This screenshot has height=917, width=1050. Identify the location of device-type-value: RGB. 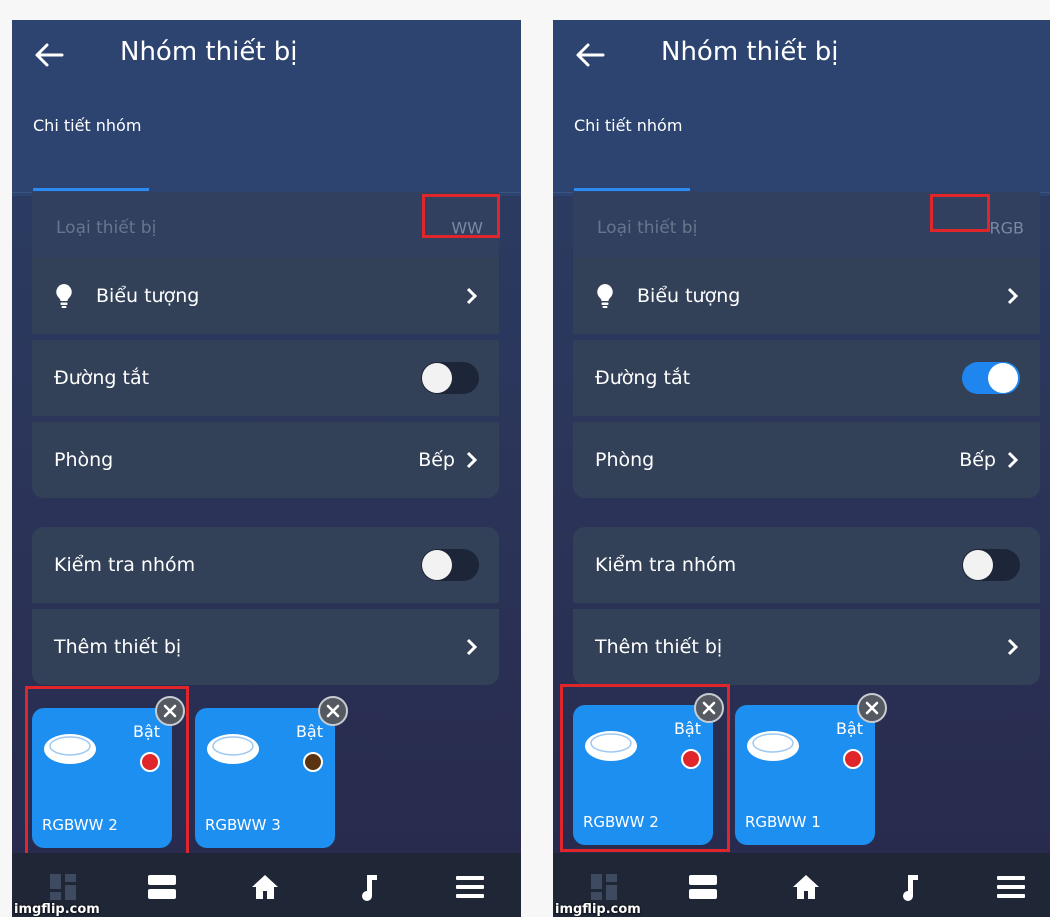
(1007, 228).